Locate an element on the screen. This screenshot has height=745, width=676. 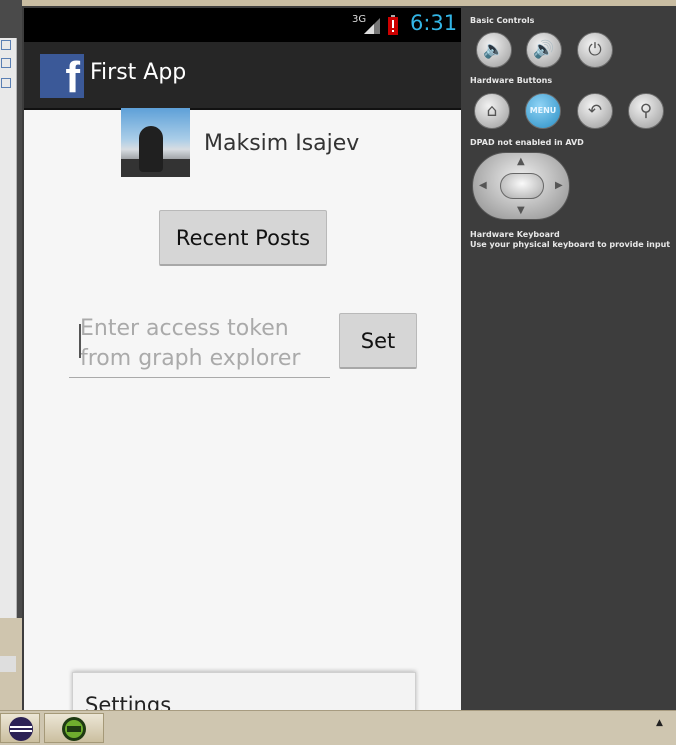
android-emulator-icon is located at coordinates (74, 729).